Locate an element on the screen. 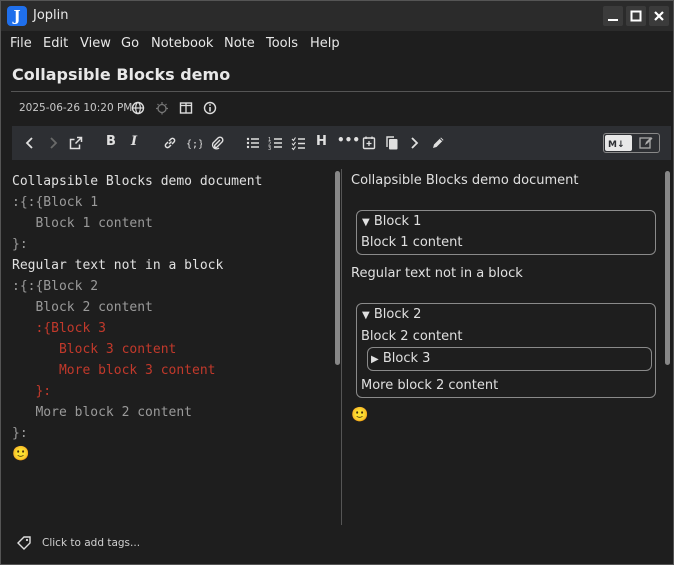 Image resolution: width=674 pixels, height=565 pixels. bold-button: B is located at coordinates (111, 141).